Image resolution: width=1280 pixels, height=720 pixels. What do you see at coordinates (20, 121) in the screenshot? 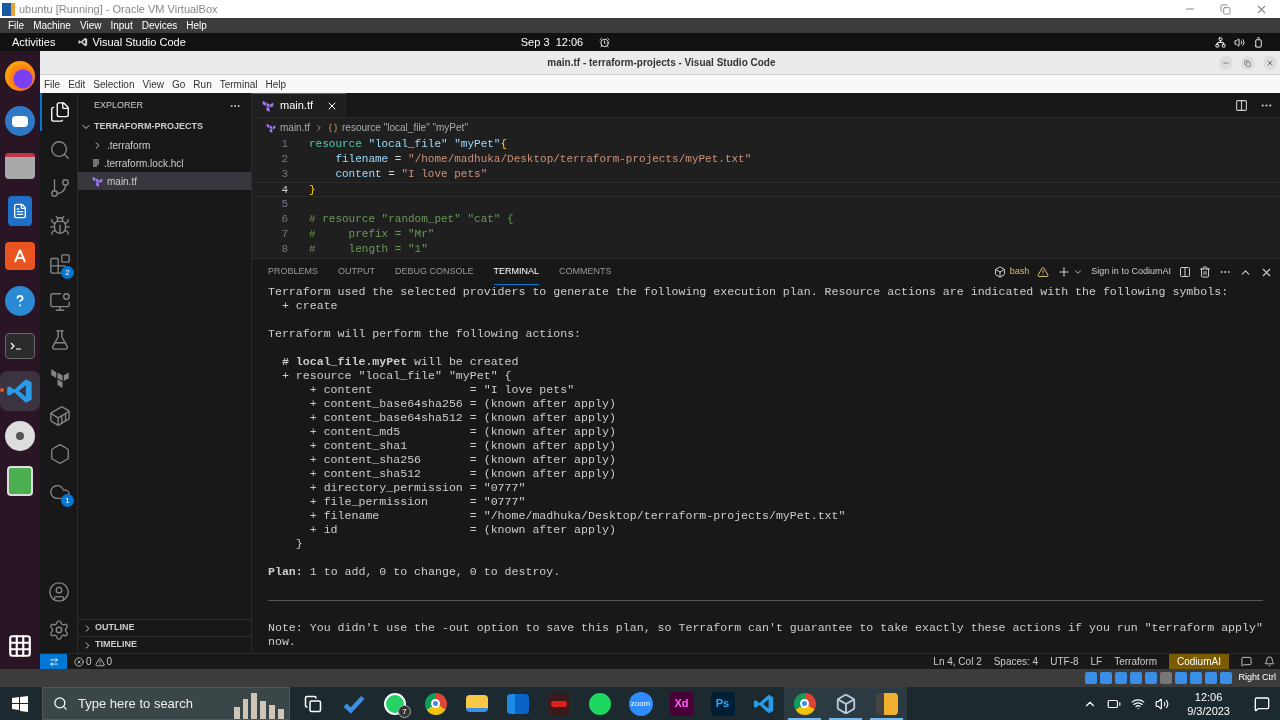
I see `mail-icon` at bounding box center [20, 121].